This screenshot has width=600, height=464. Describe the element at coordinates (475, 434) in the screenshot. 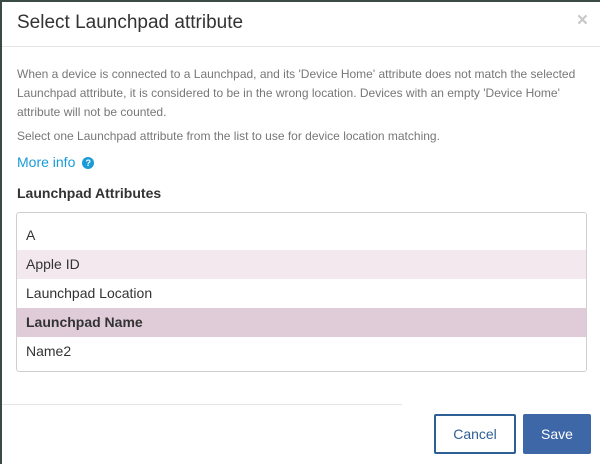

I see `cancel-button: Cancel` at that location.